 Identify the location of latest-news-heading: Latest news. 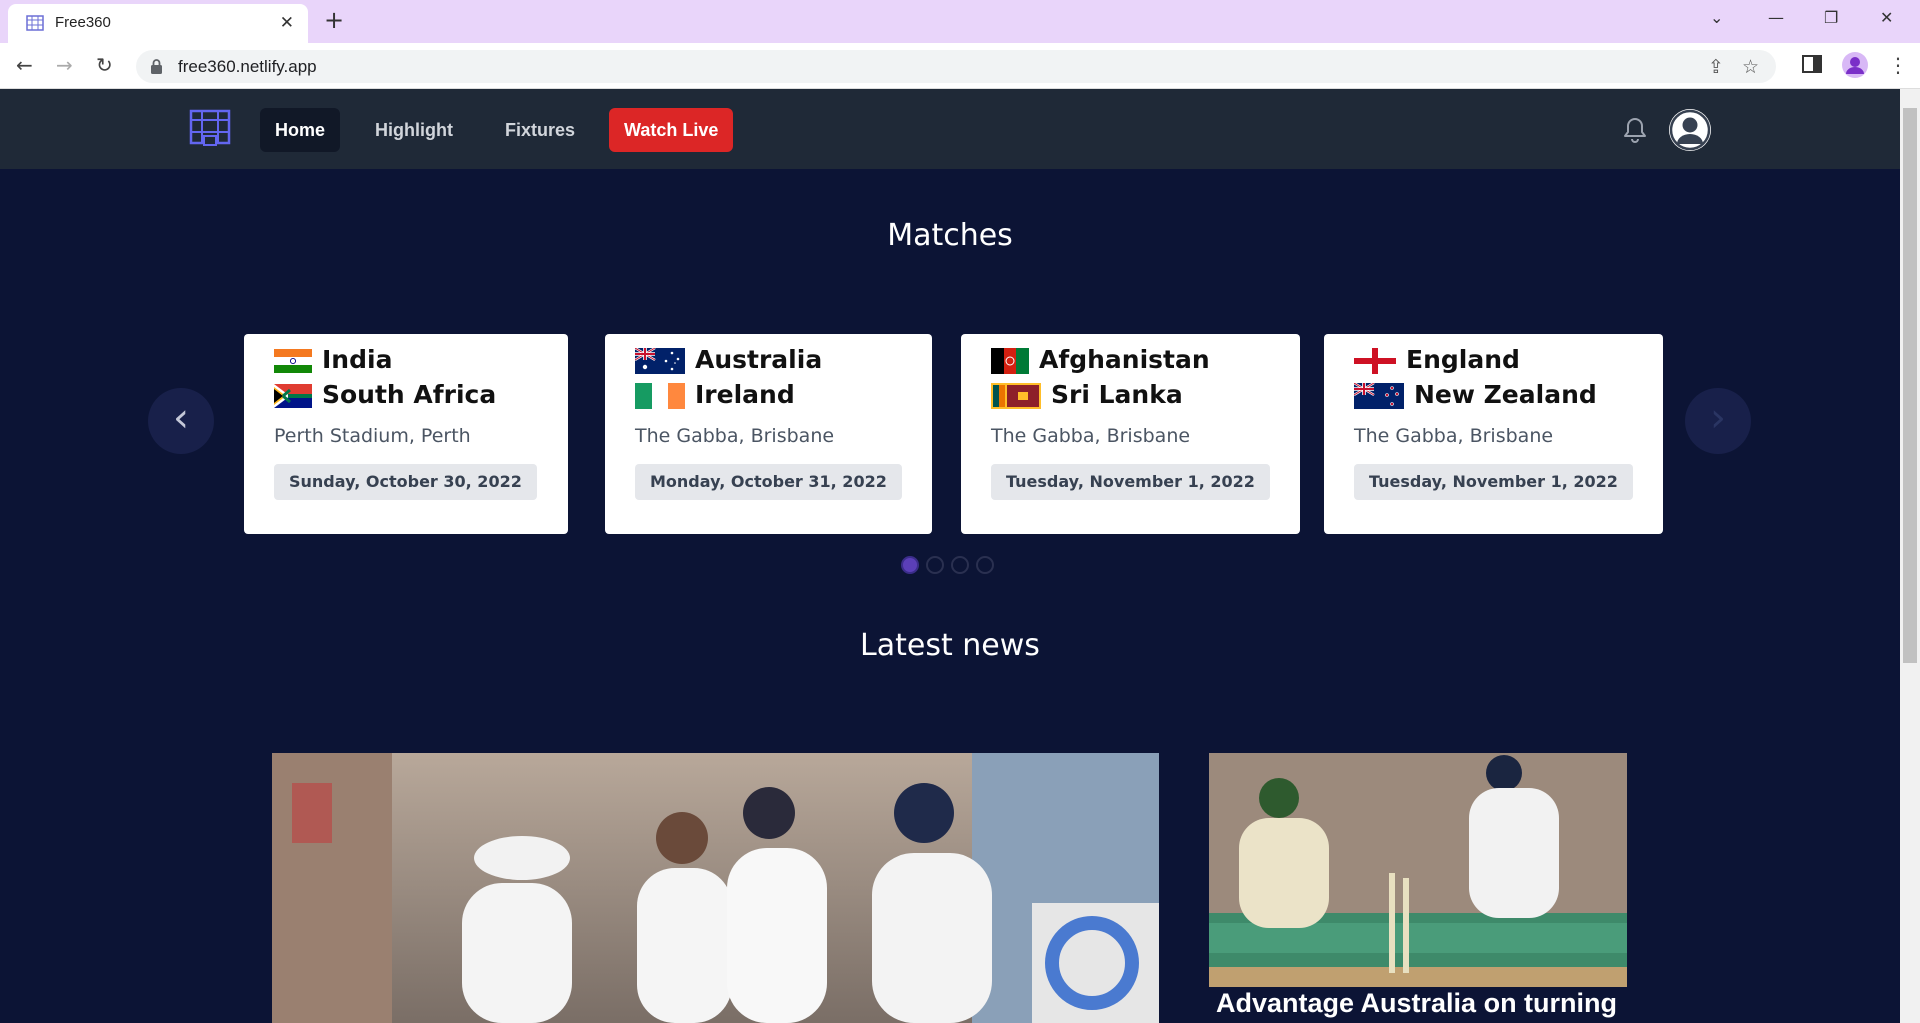
(950, 645).